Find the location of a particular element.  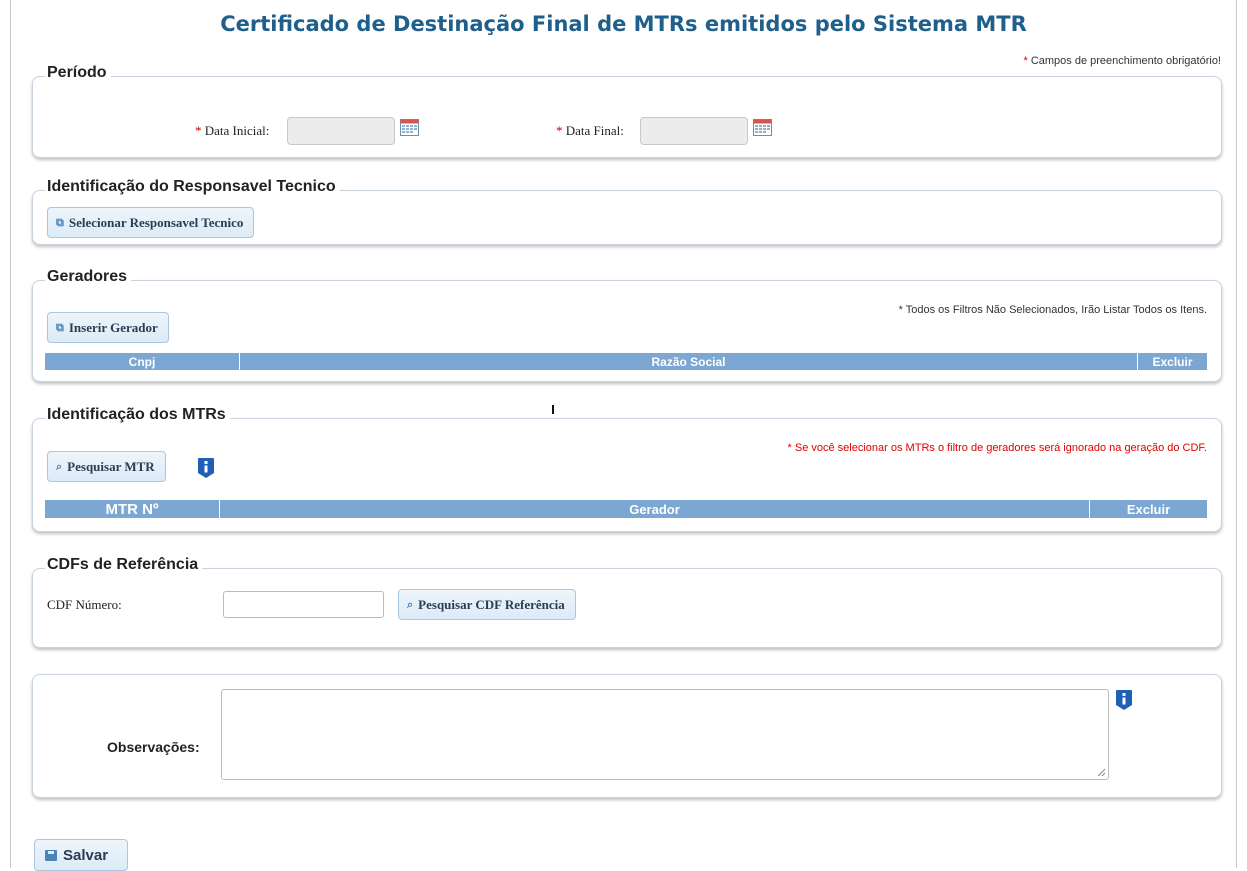

observacoes-section: Observações: is located at coordinates (627, 736).